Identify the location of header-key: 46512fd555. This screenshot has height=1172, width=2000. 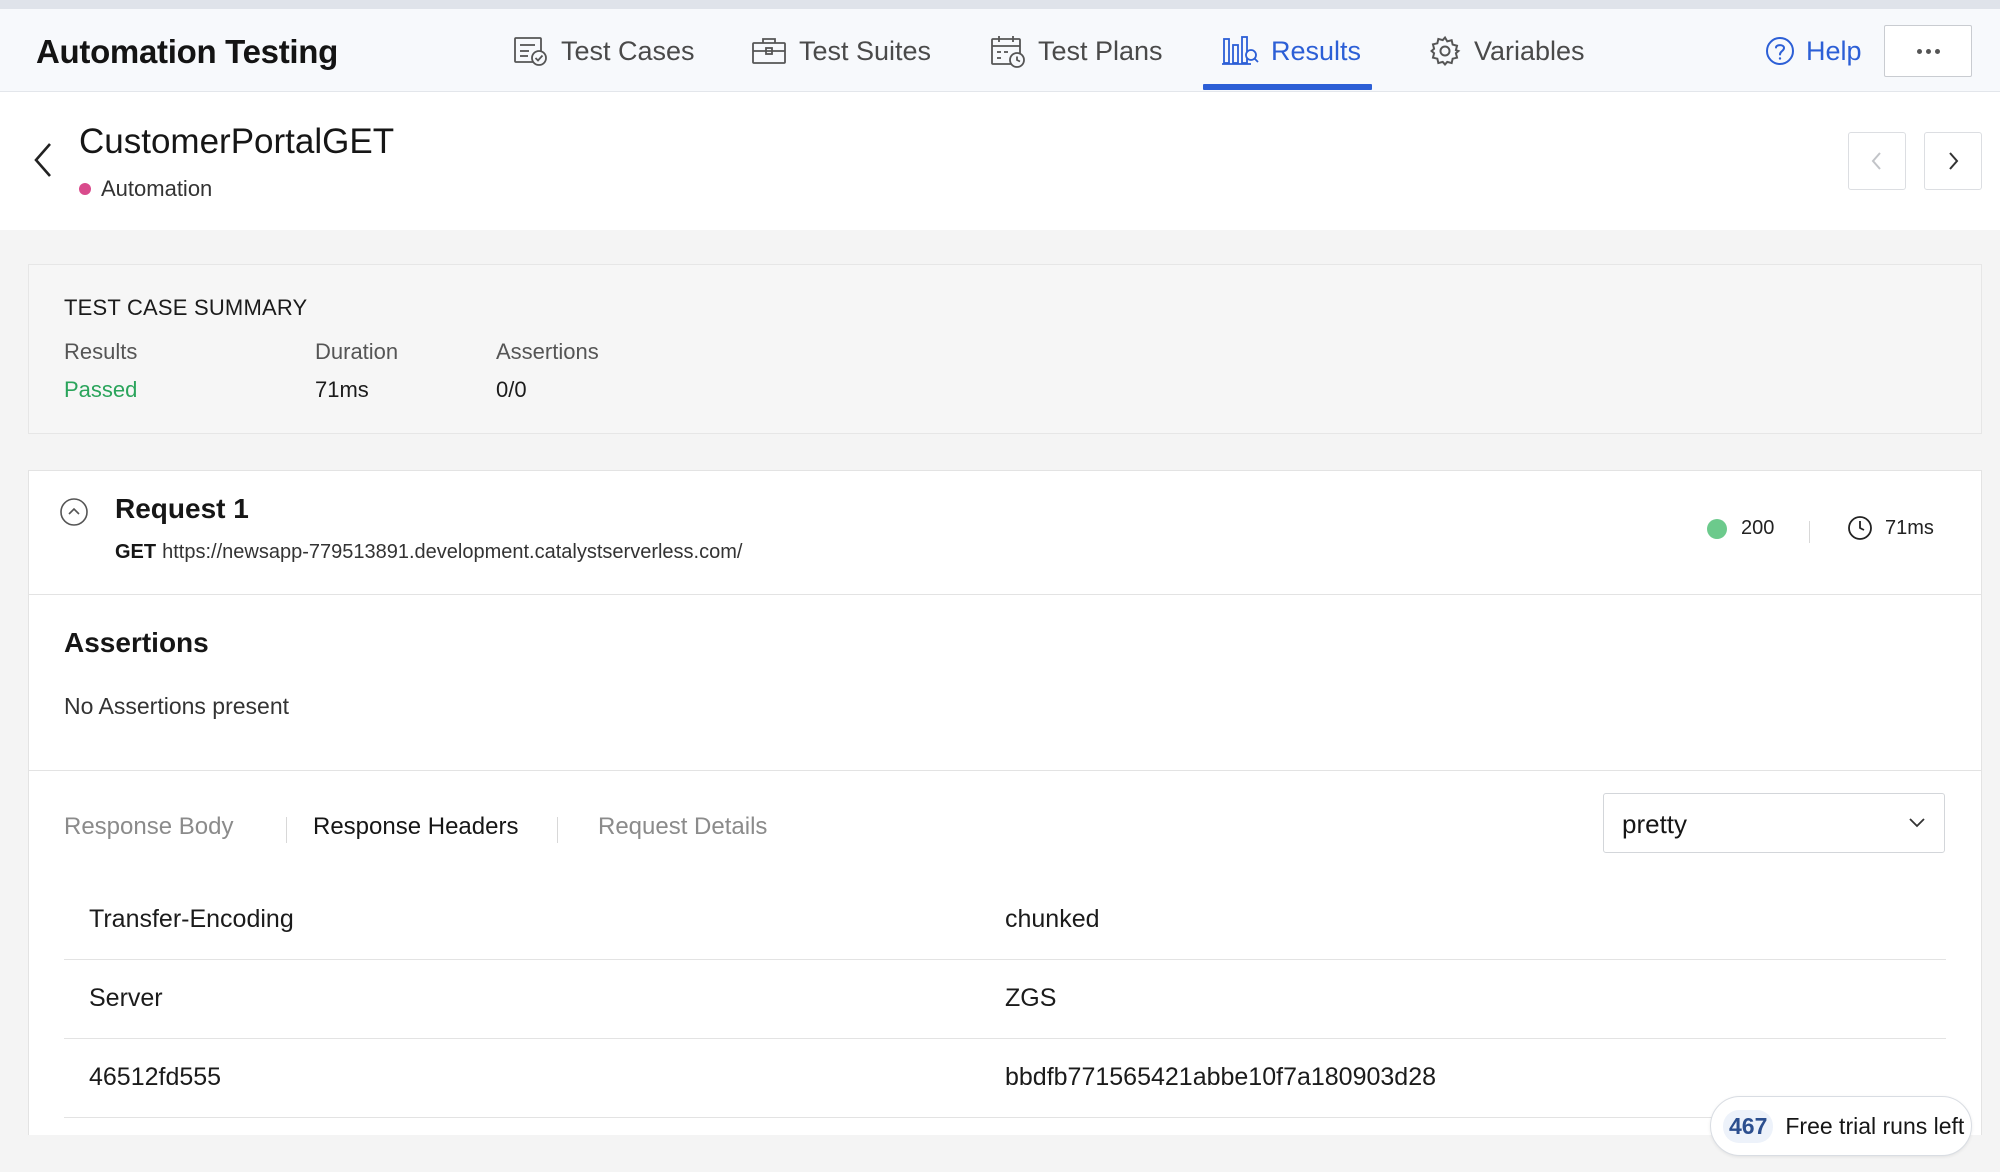
(155, 1077).